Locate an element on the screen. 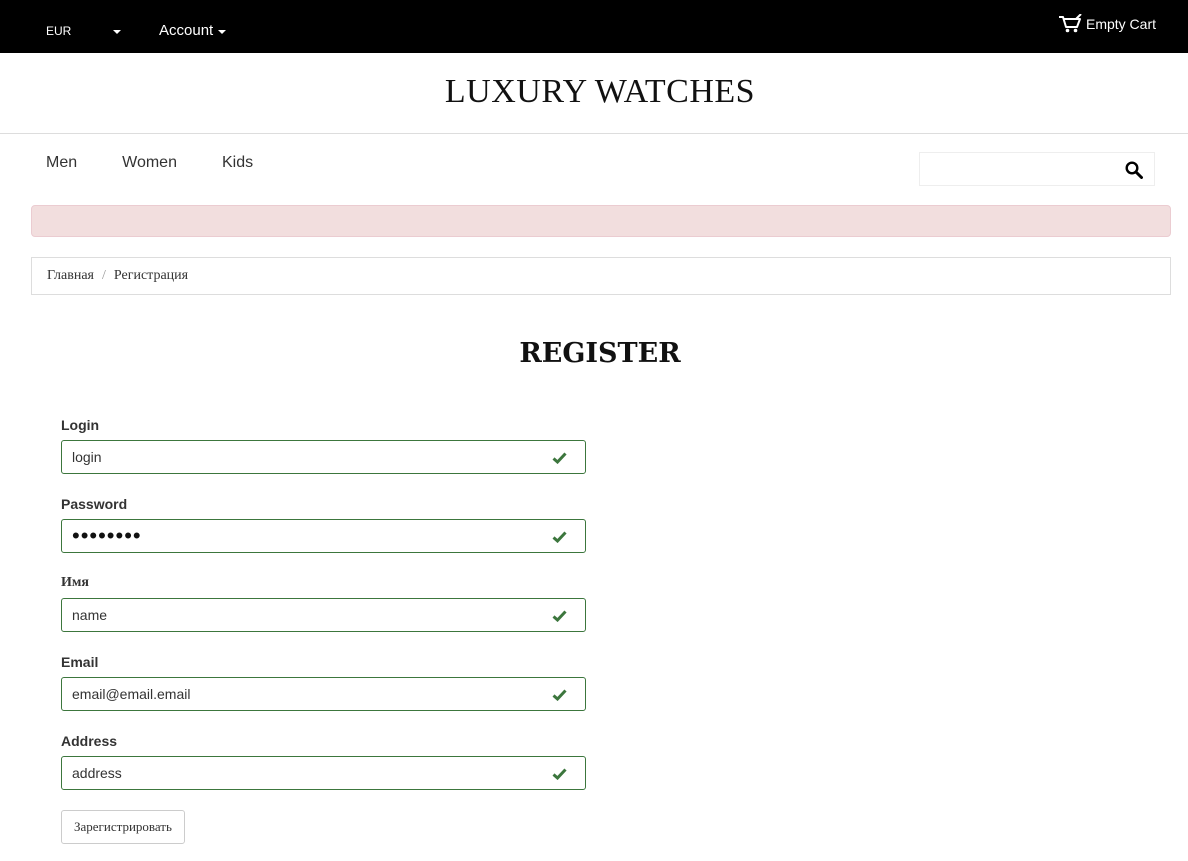 The height and width of the screenshot is (861, 1188). account-menu: Account is located at coordinates (193, 30).